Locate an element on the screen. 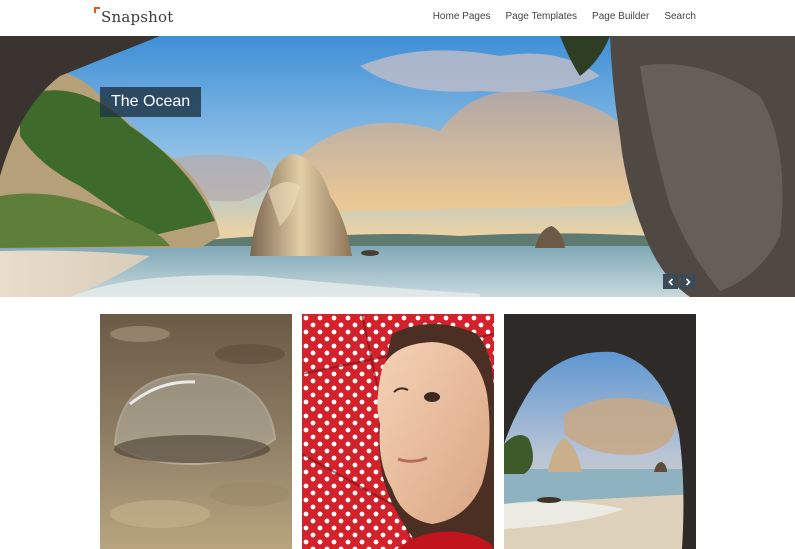 The image size is (795, 549). gallery-item-water-droplet is located at coordinates (196, 431).